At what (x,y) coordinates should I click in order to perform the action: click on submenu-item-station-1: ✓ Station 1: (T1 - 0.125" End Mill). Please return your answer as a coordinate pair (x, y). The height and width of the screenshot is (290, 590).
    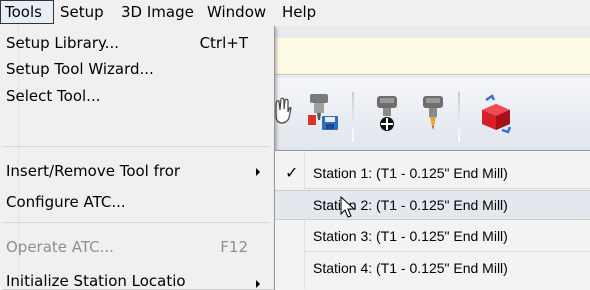
    Looking at the image, I should click on (432, 173).